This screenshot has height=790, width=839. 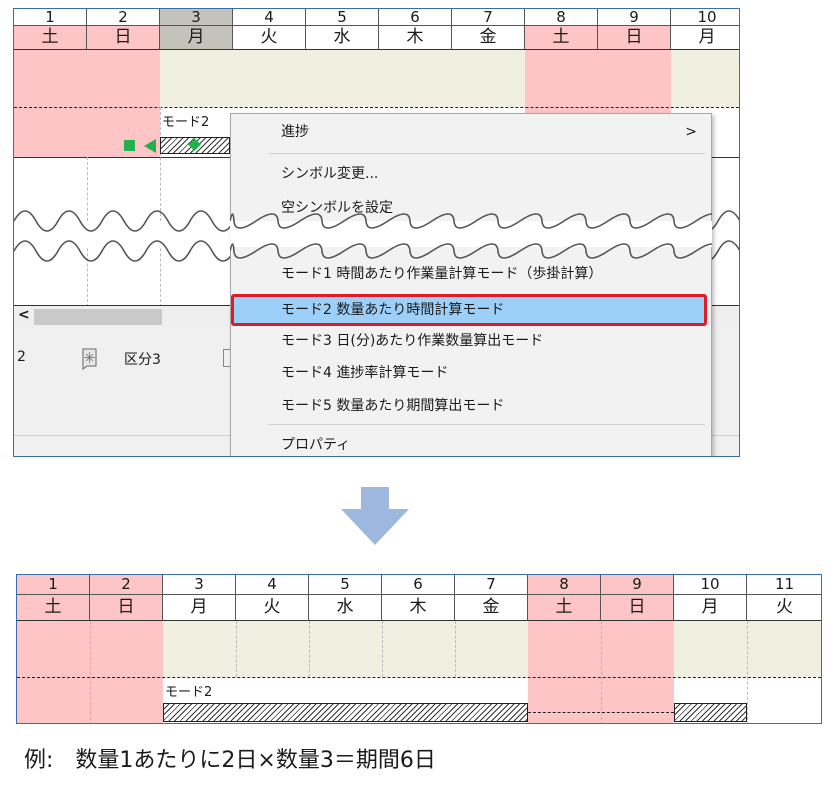 What do you see at coordinates (196, 17) in the screenshot?
I see `day-header-selected: 3` at bounding box center [196, 17].